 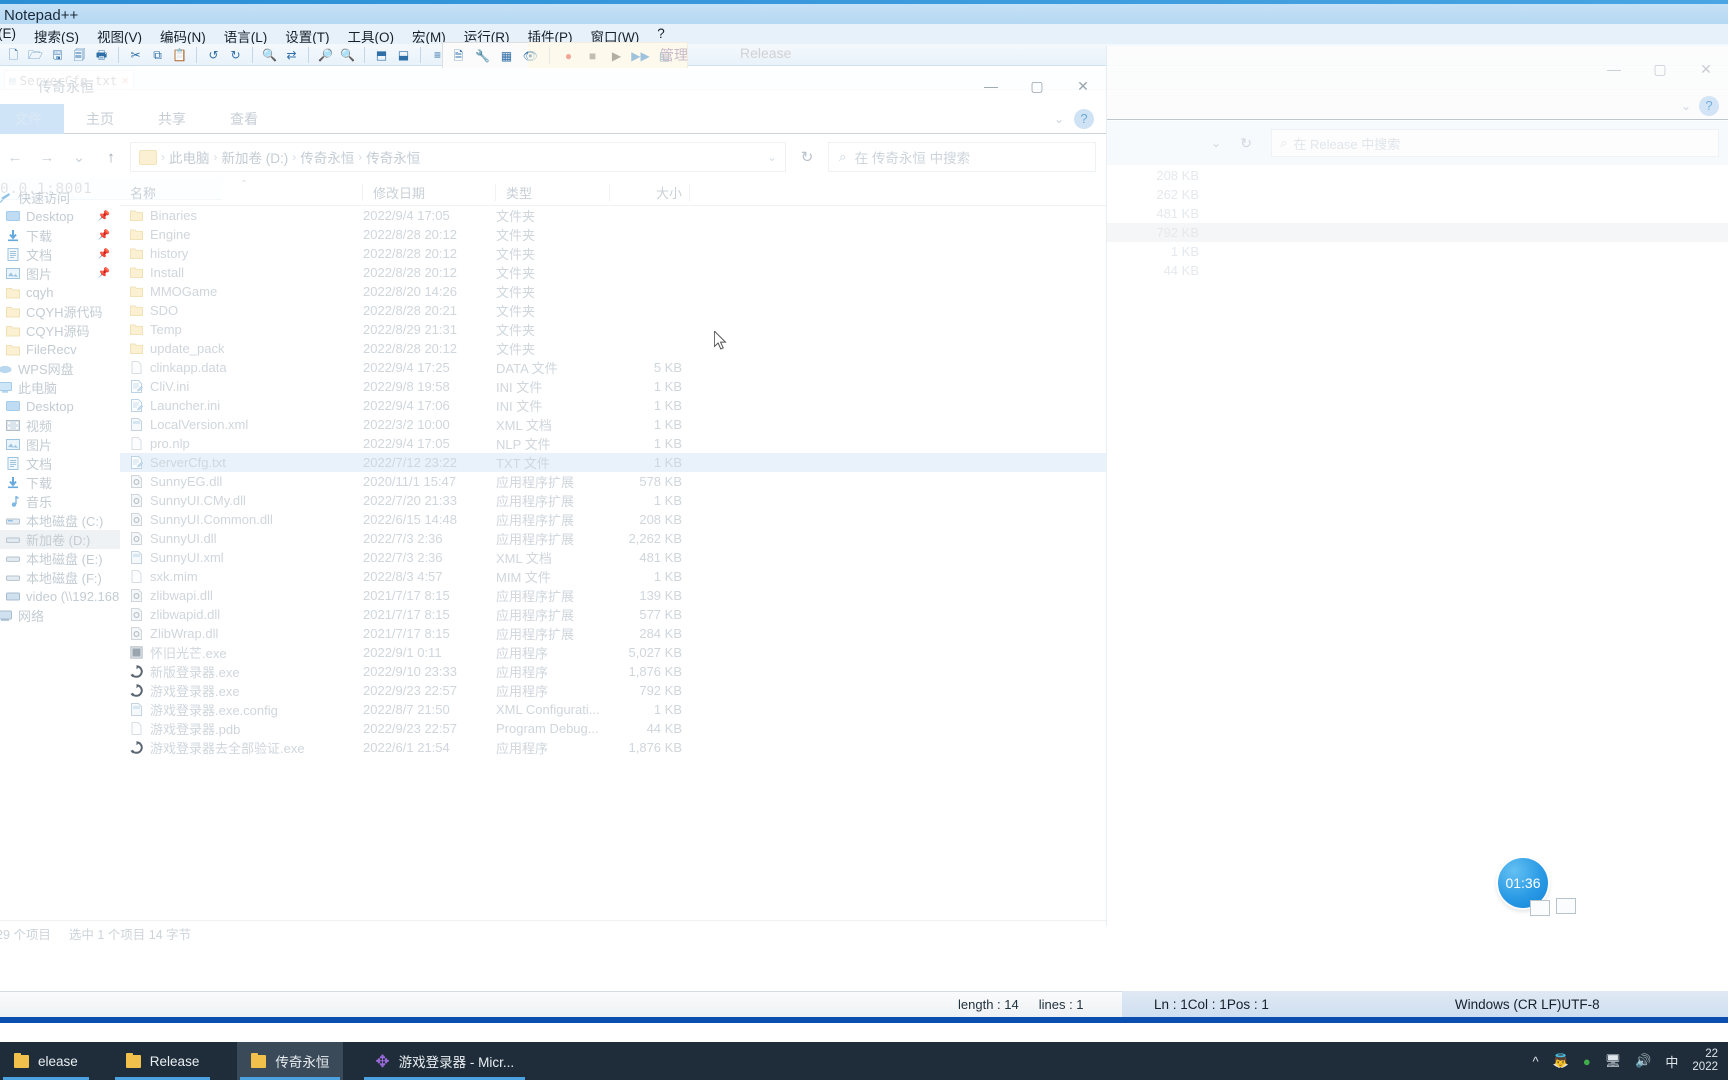 I want to click on zoom-out-icon: 🔍, so click(x=347, y=54).